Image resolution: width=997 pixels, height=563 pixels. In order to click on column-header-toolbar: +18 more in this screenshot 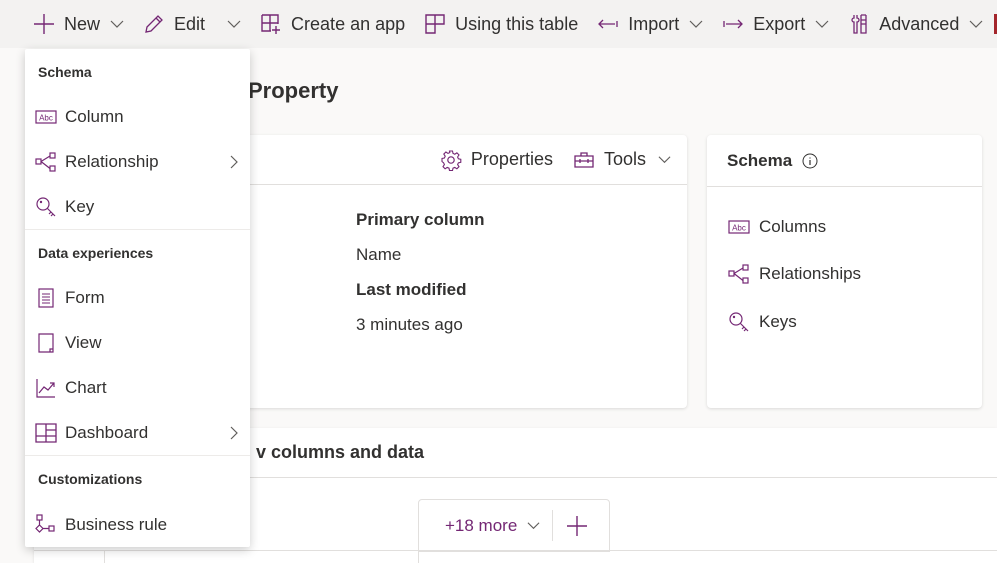, I will do `click(514, 525)`.